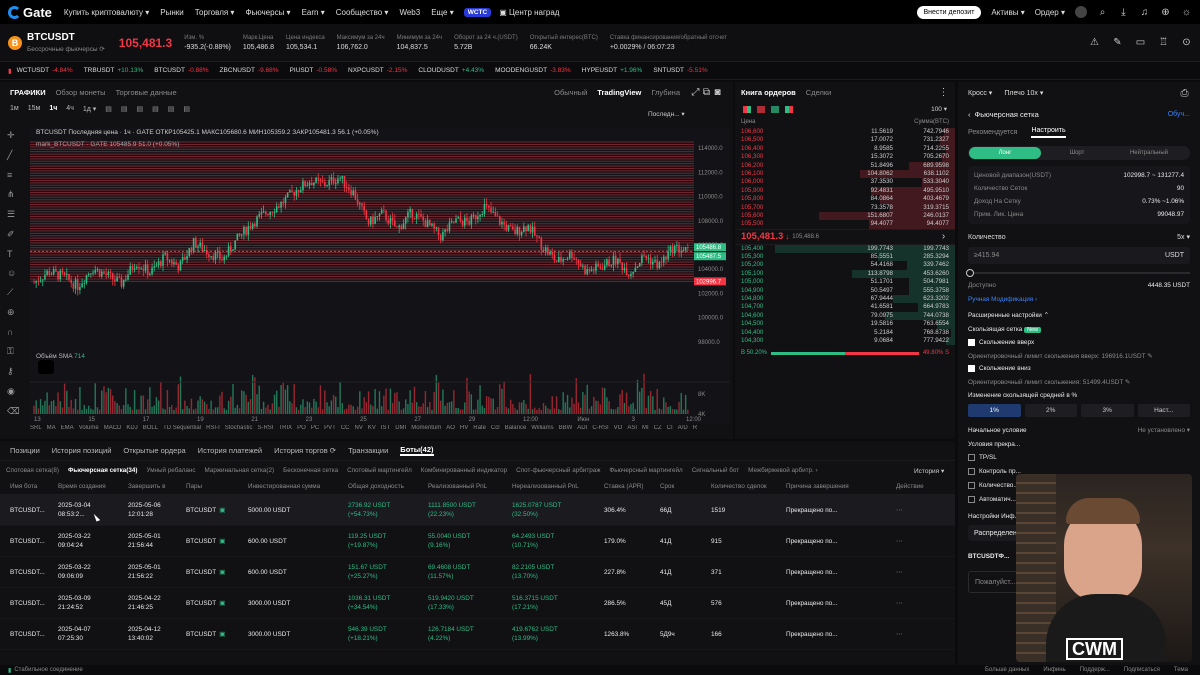 Image resolution: width=1200 pixels, height=675 pixels. What do you see at coordinates (89, 428) in the screenshot?
I see `indicator-option: Volume` at bounding box center [89, 428].